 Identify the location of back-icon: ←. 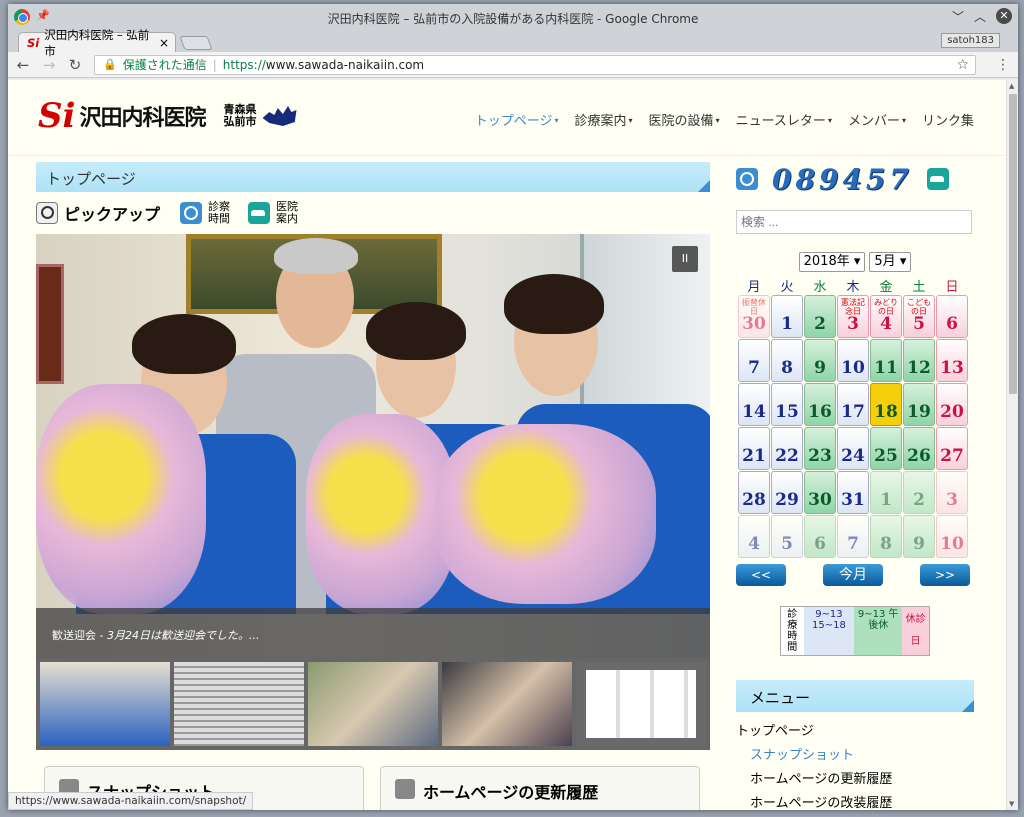
(23, 65).